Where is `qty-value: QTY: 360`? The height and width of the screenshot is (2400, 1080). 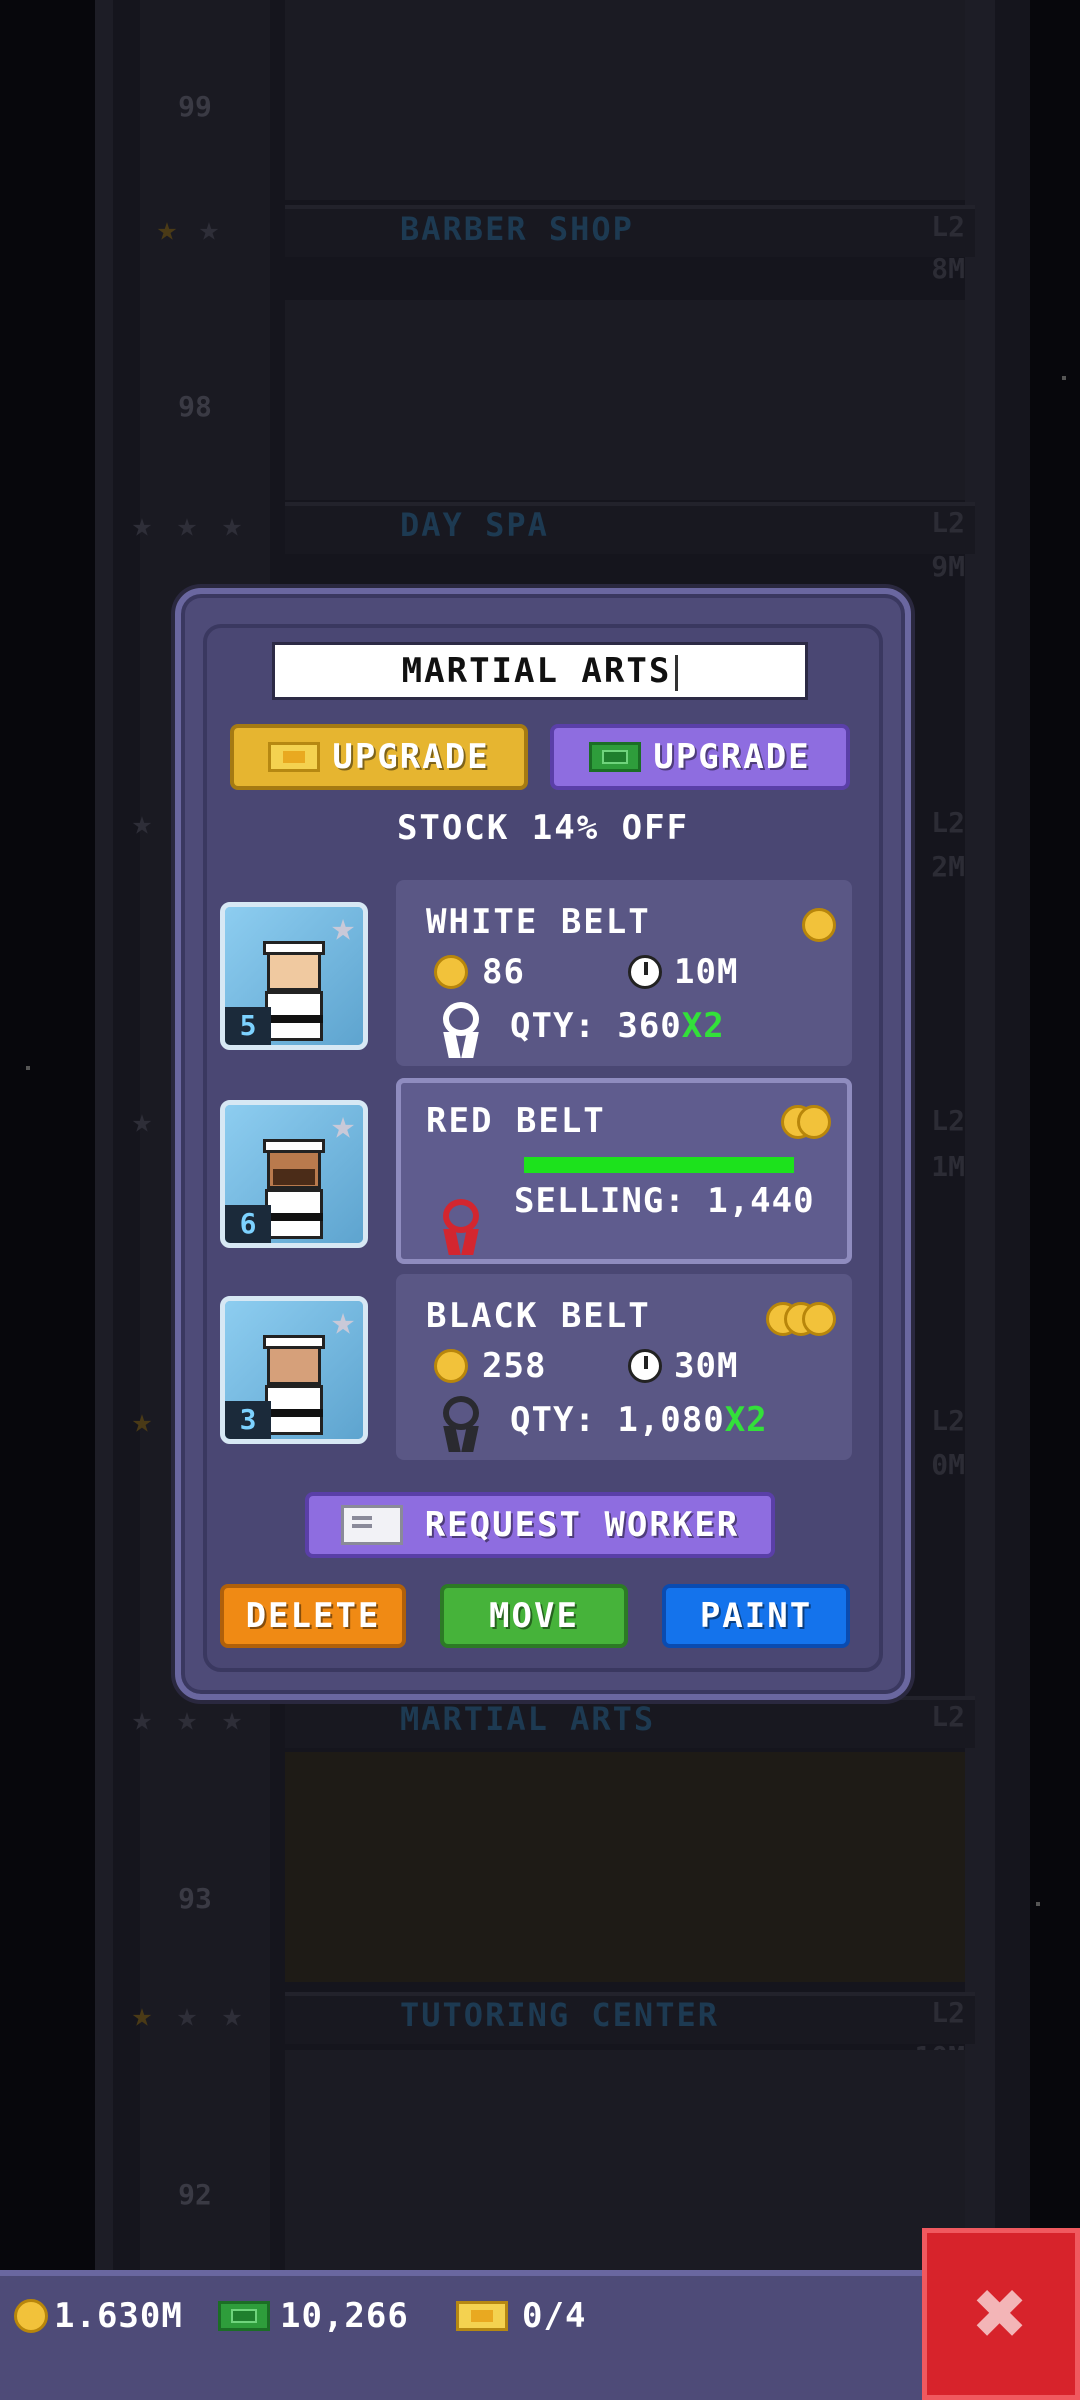 qty-value: QTY: 360 is located at coordinates (596, 1026).